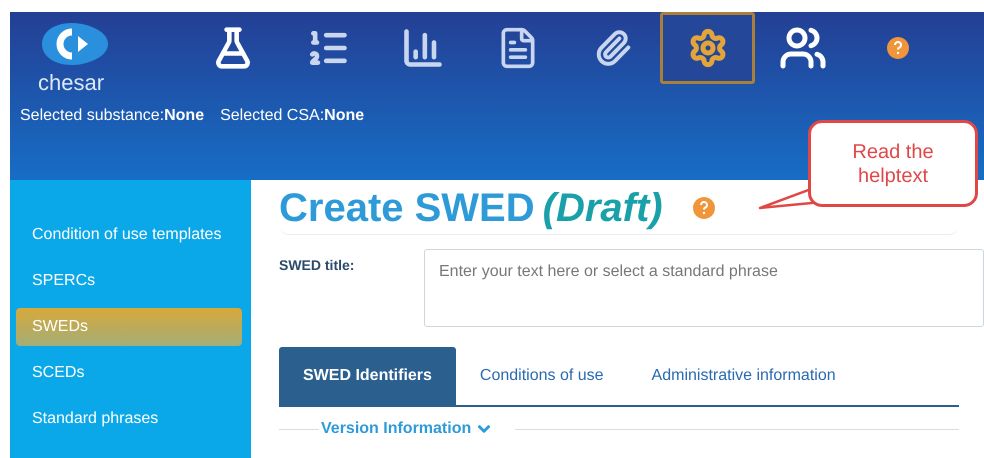 This screenshot has width=984, height=458. I want to click on settings-icon, so click(708, 48).